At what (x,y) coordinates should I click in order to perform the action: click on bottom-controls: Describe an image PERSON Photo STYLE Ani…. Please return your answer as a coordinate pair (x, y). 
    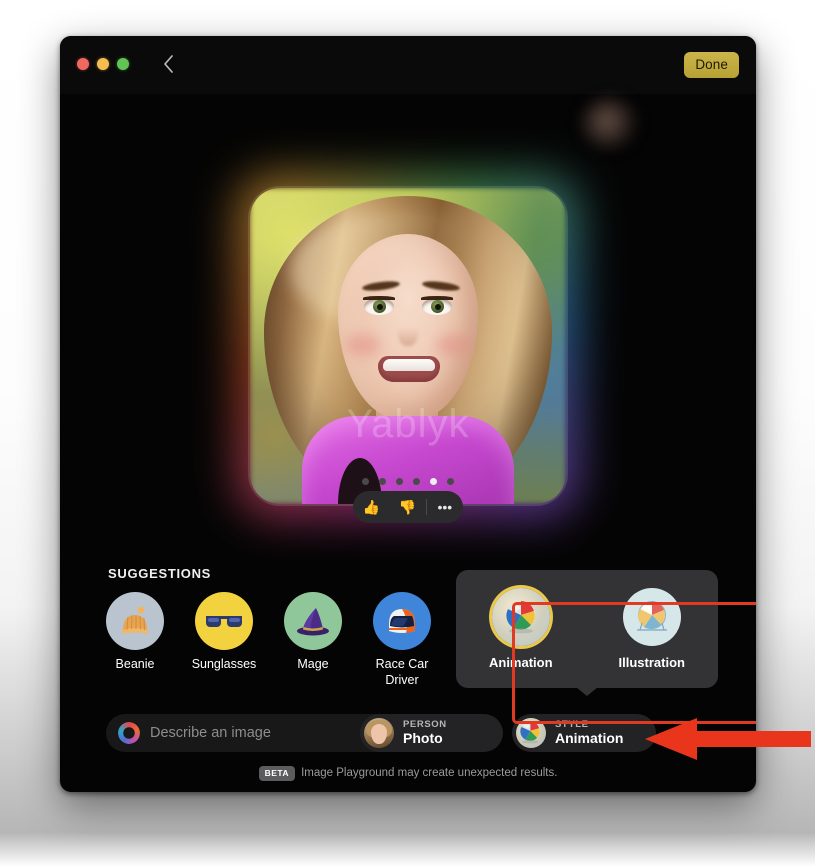
    Looking at the image, I should click on (408, 733).